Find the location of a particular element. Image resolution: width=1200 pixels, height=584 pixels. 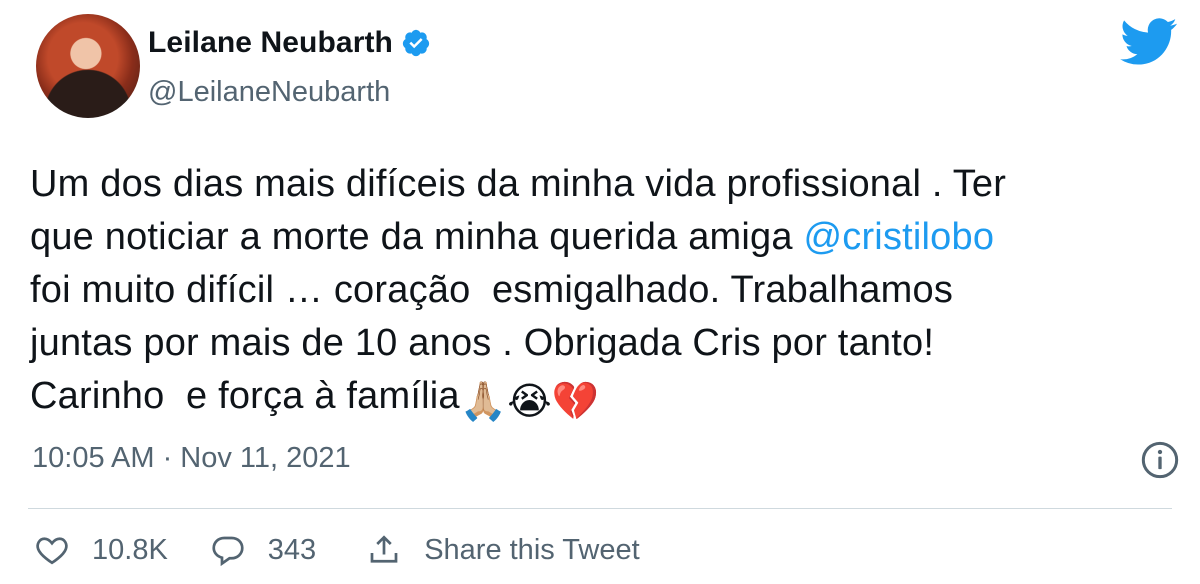

author-name-row: Leilane Neubarth is located at coordinates (289, 43).